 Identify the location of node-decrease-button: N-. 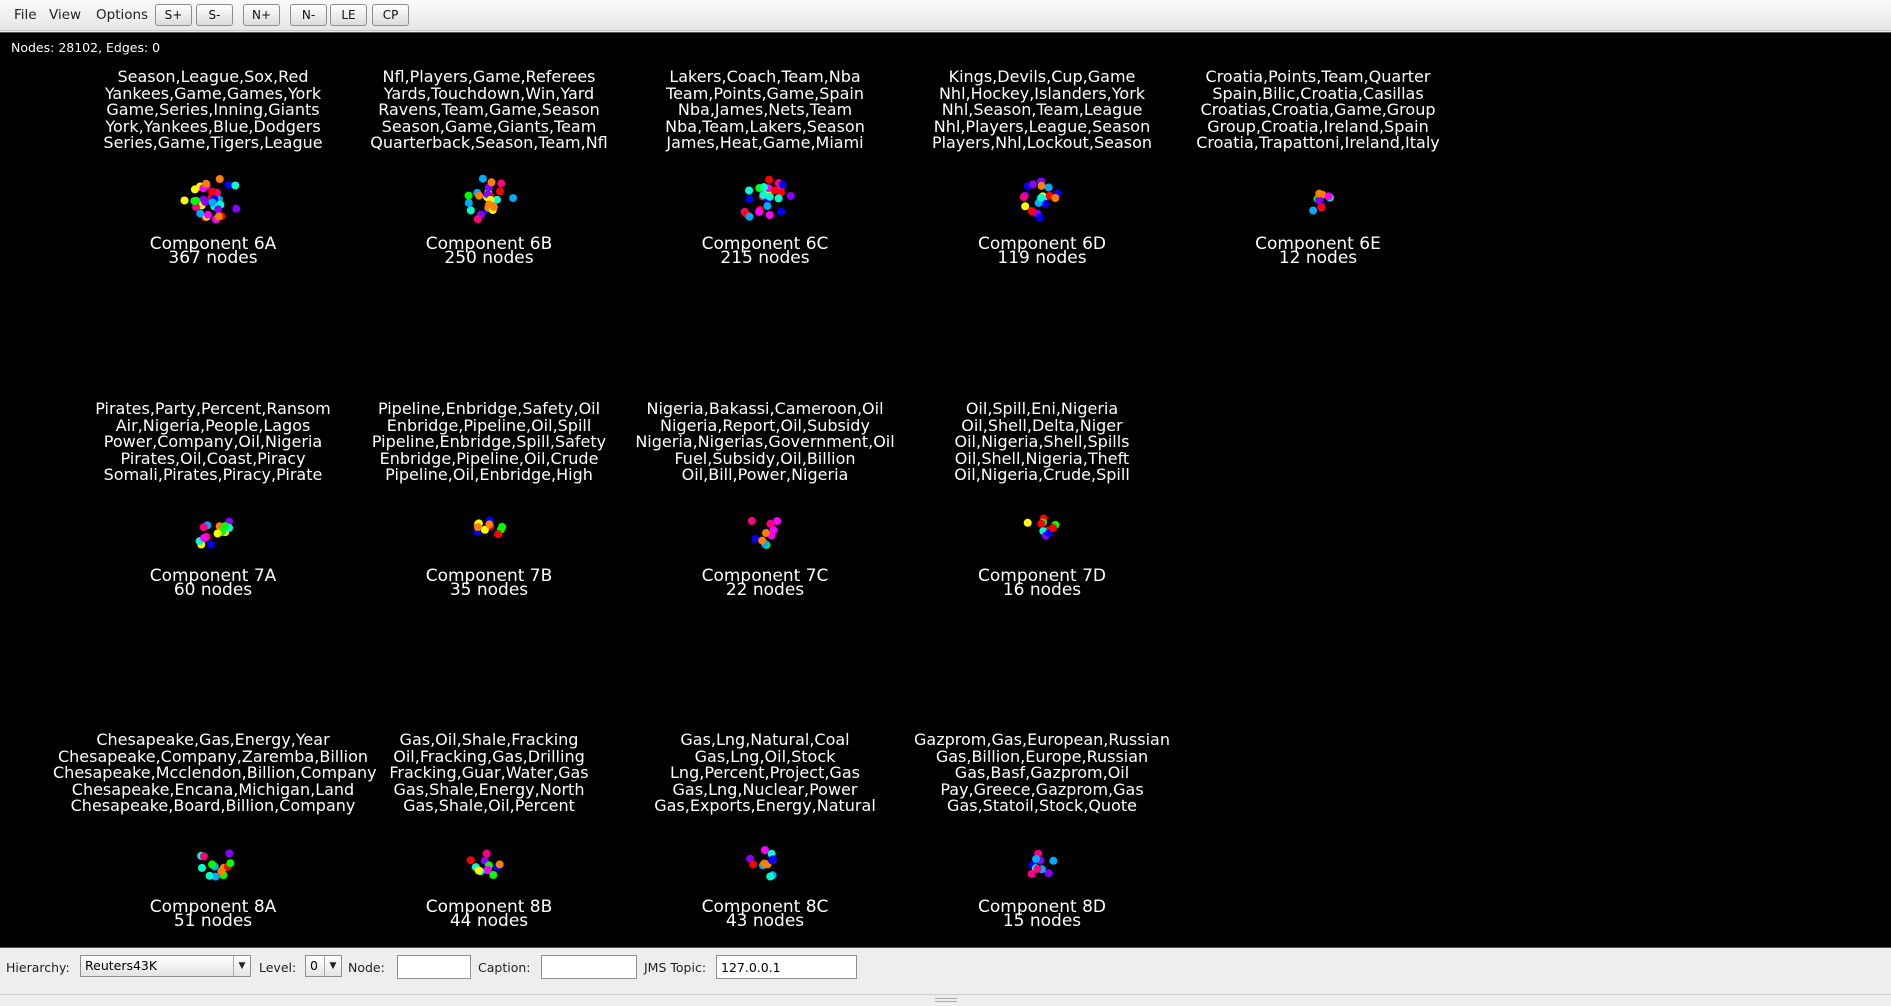
(308, 15).